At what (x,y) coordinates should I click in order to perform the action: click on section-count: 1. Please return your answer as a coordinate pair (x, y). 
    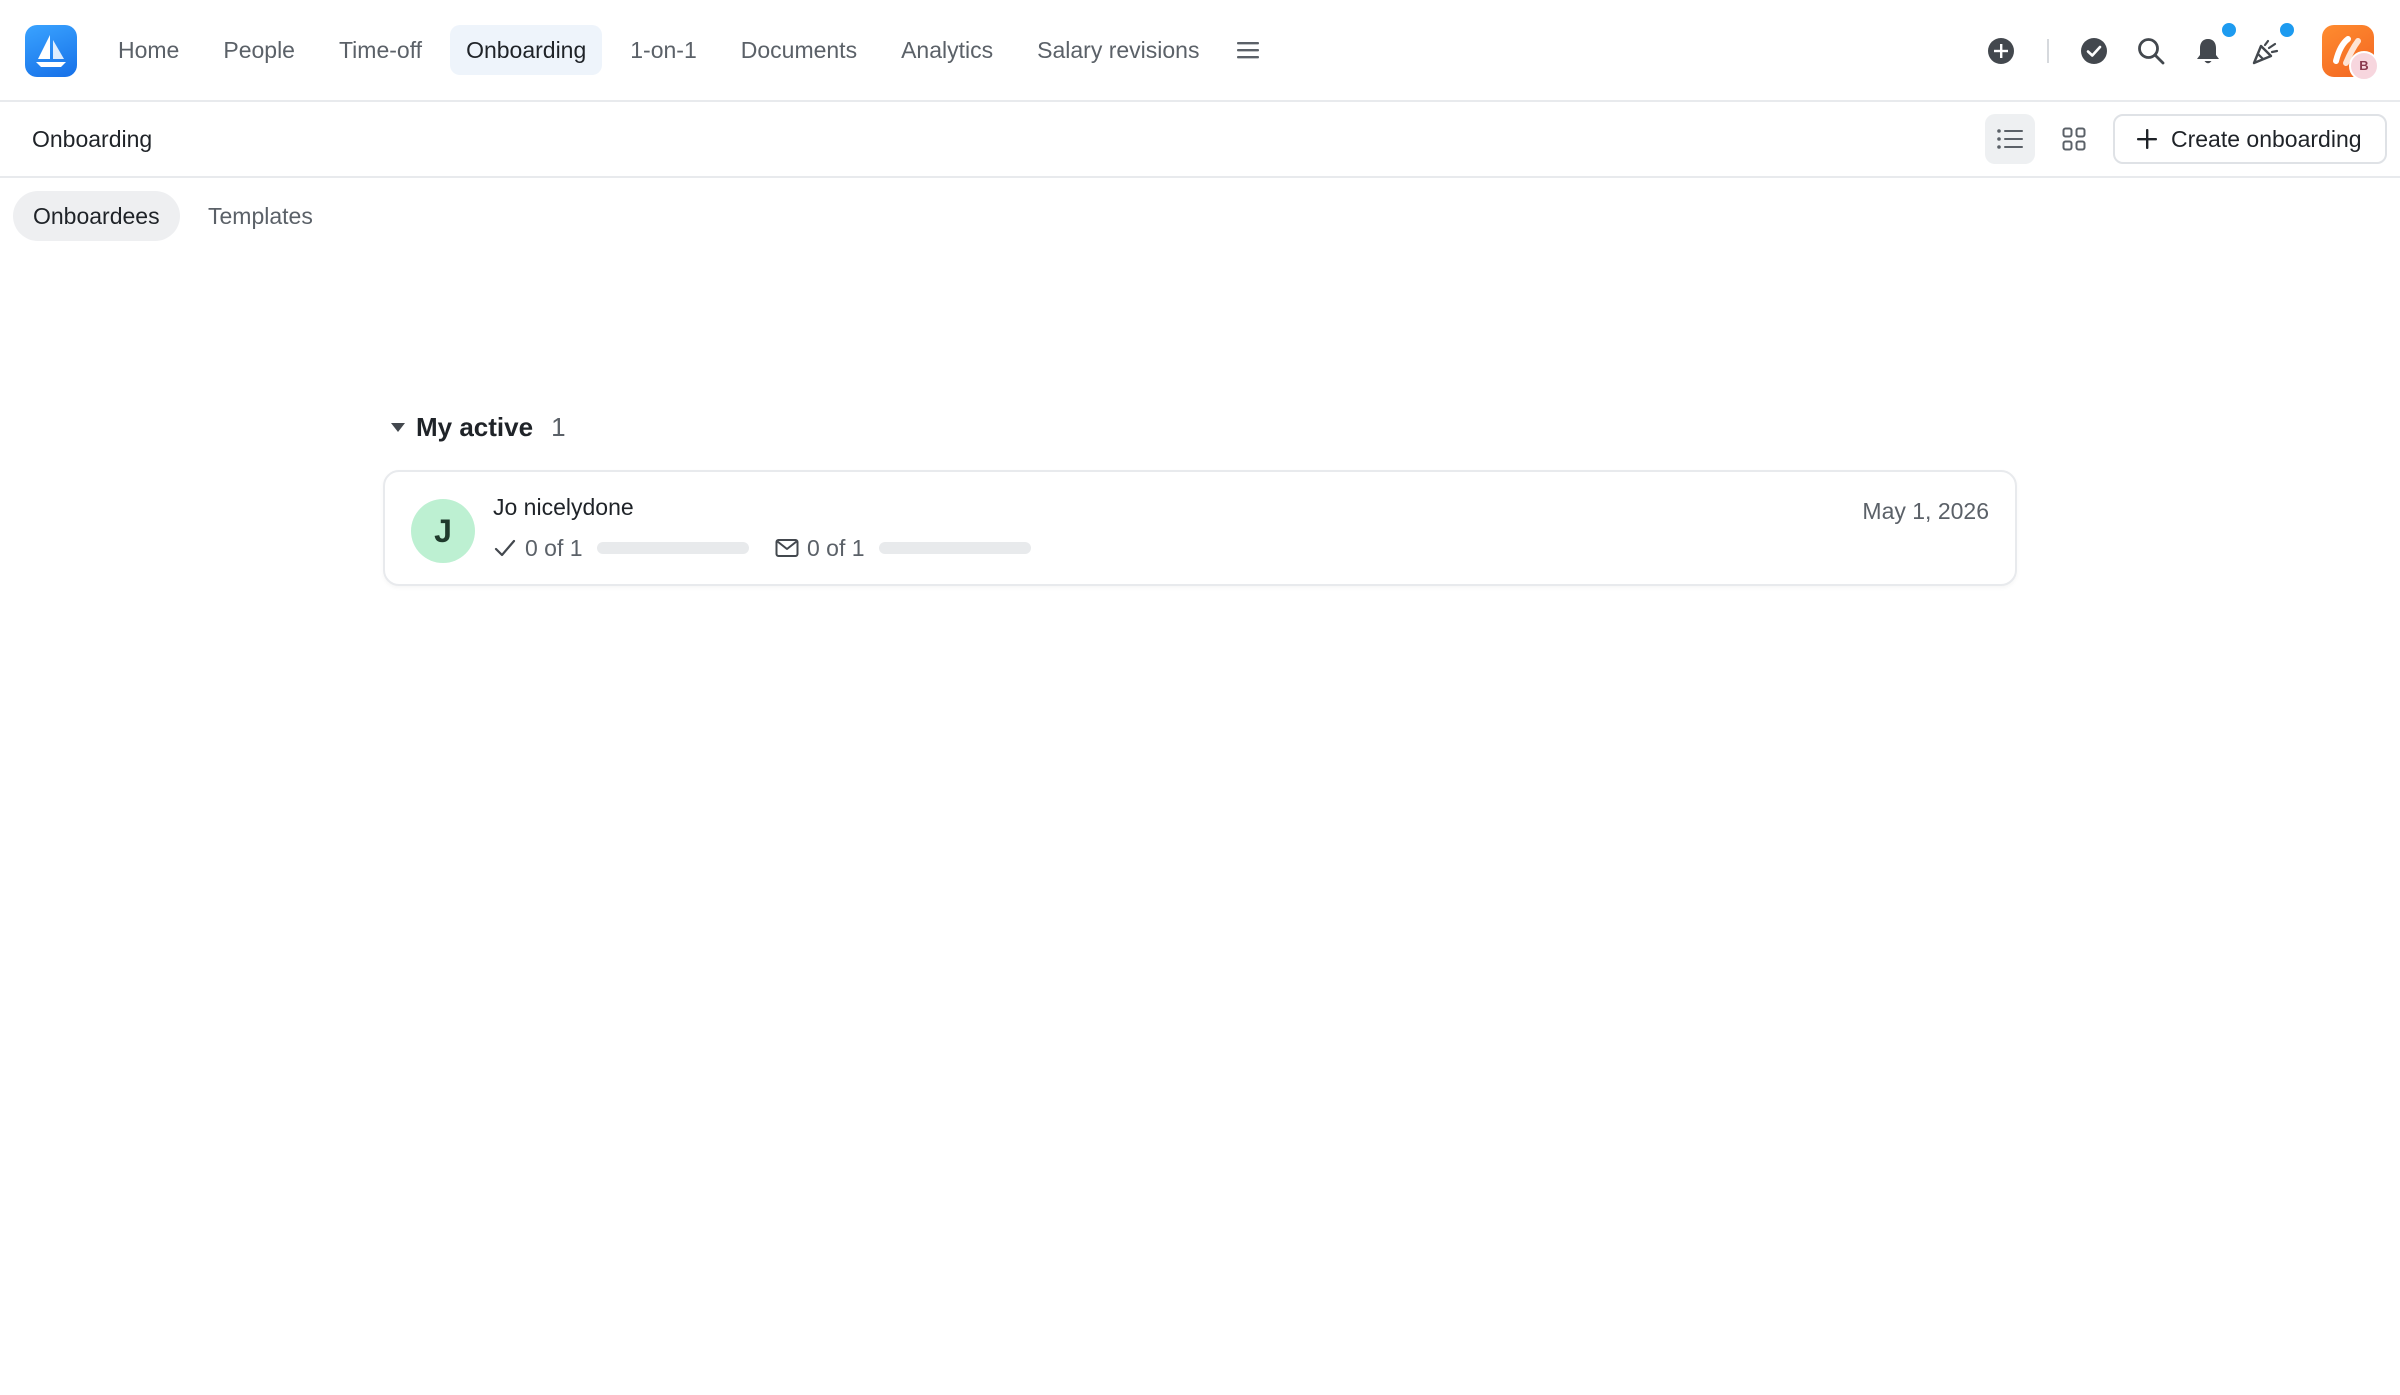
    Looking at the image, I should click on (558, 426).